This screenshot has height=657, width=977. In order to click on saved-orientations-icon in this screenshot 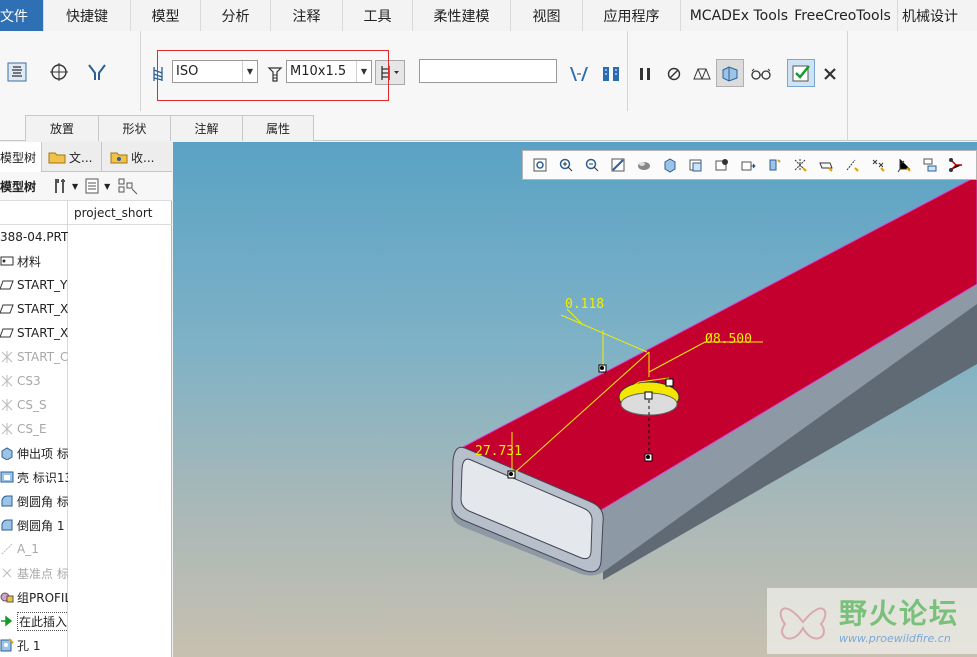, I will do `click(670, 165)`.